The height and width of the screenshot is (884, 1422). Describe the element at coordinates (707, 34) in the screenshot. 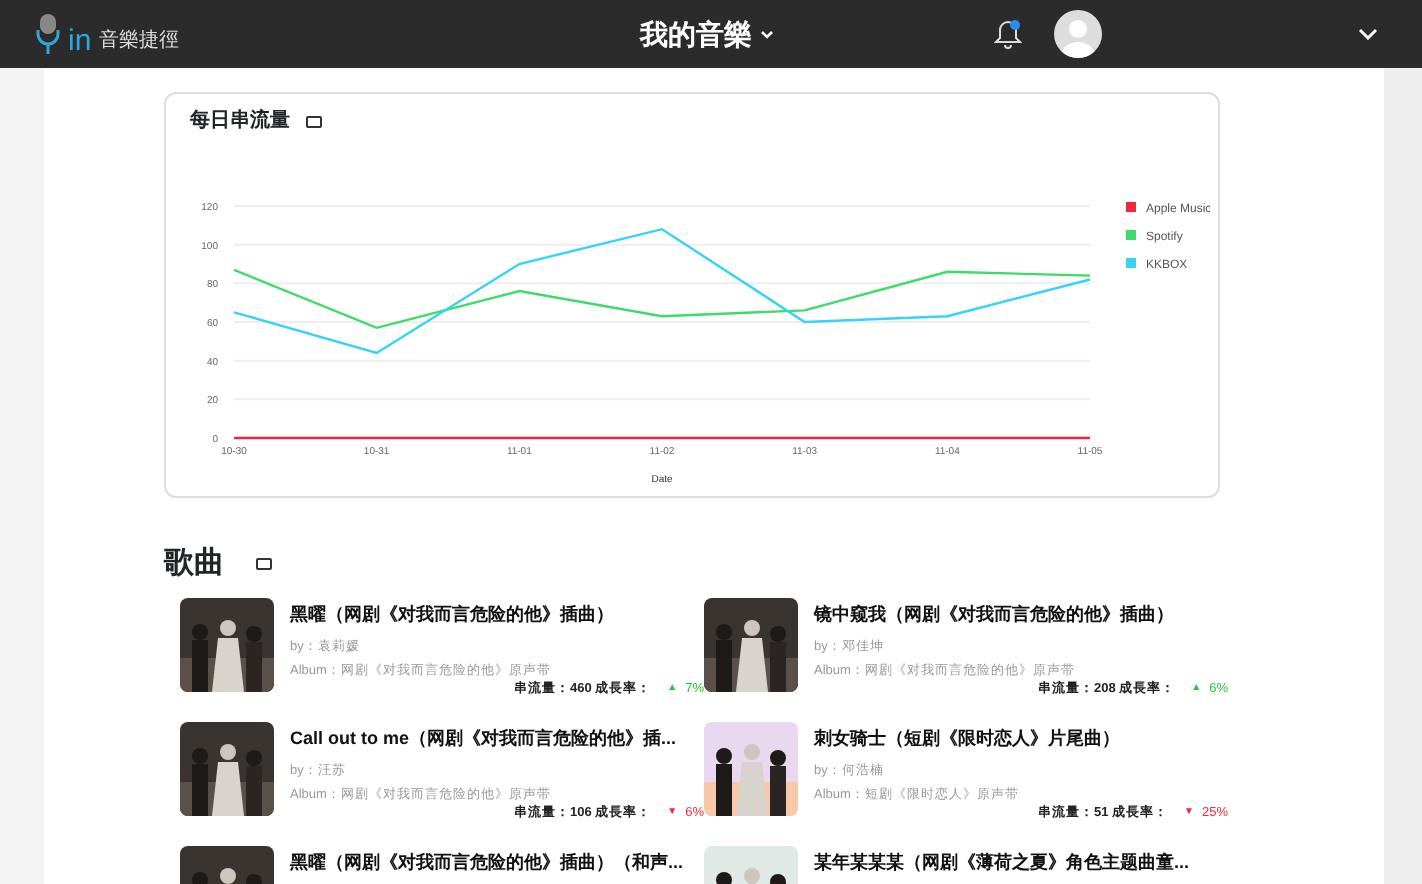

I see `title-dropdown: 我的音樂` at that location.